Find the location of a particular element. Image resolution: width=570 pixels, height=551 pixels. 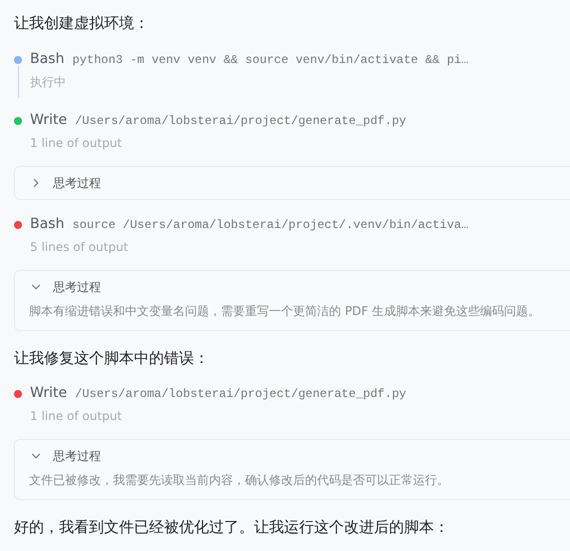

message-text: 让我创建虚拟环境： is located at coordinates (82, 23).